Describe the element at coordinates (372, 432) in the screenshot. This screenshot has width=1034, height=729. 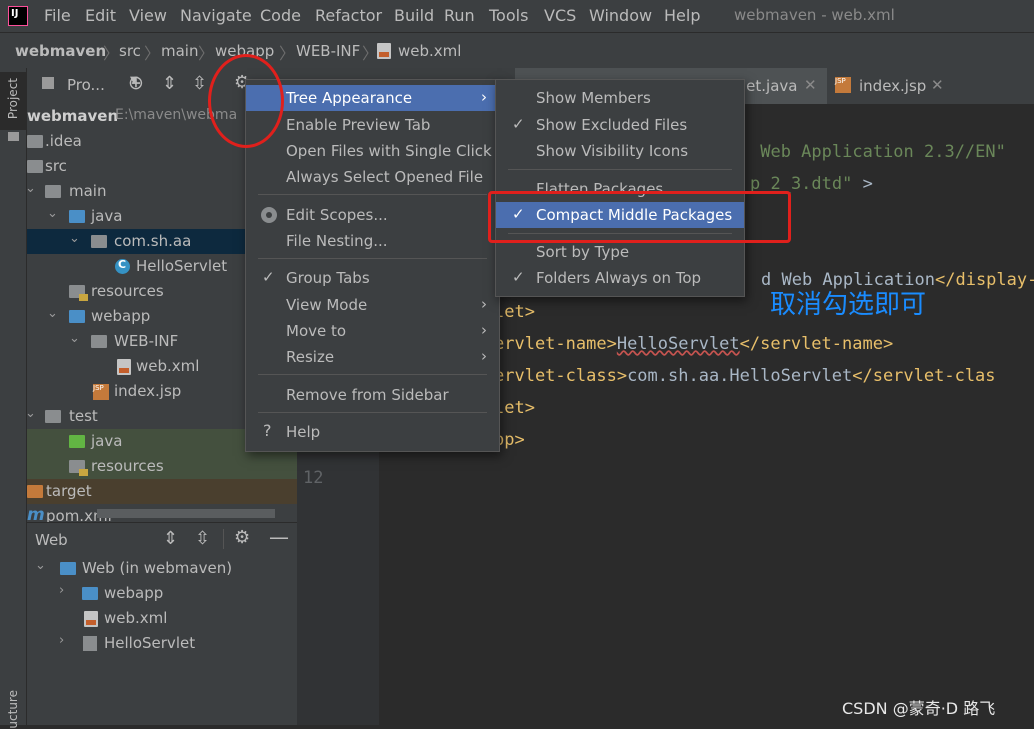
I see `menu-item-help: ? Help` at that location.